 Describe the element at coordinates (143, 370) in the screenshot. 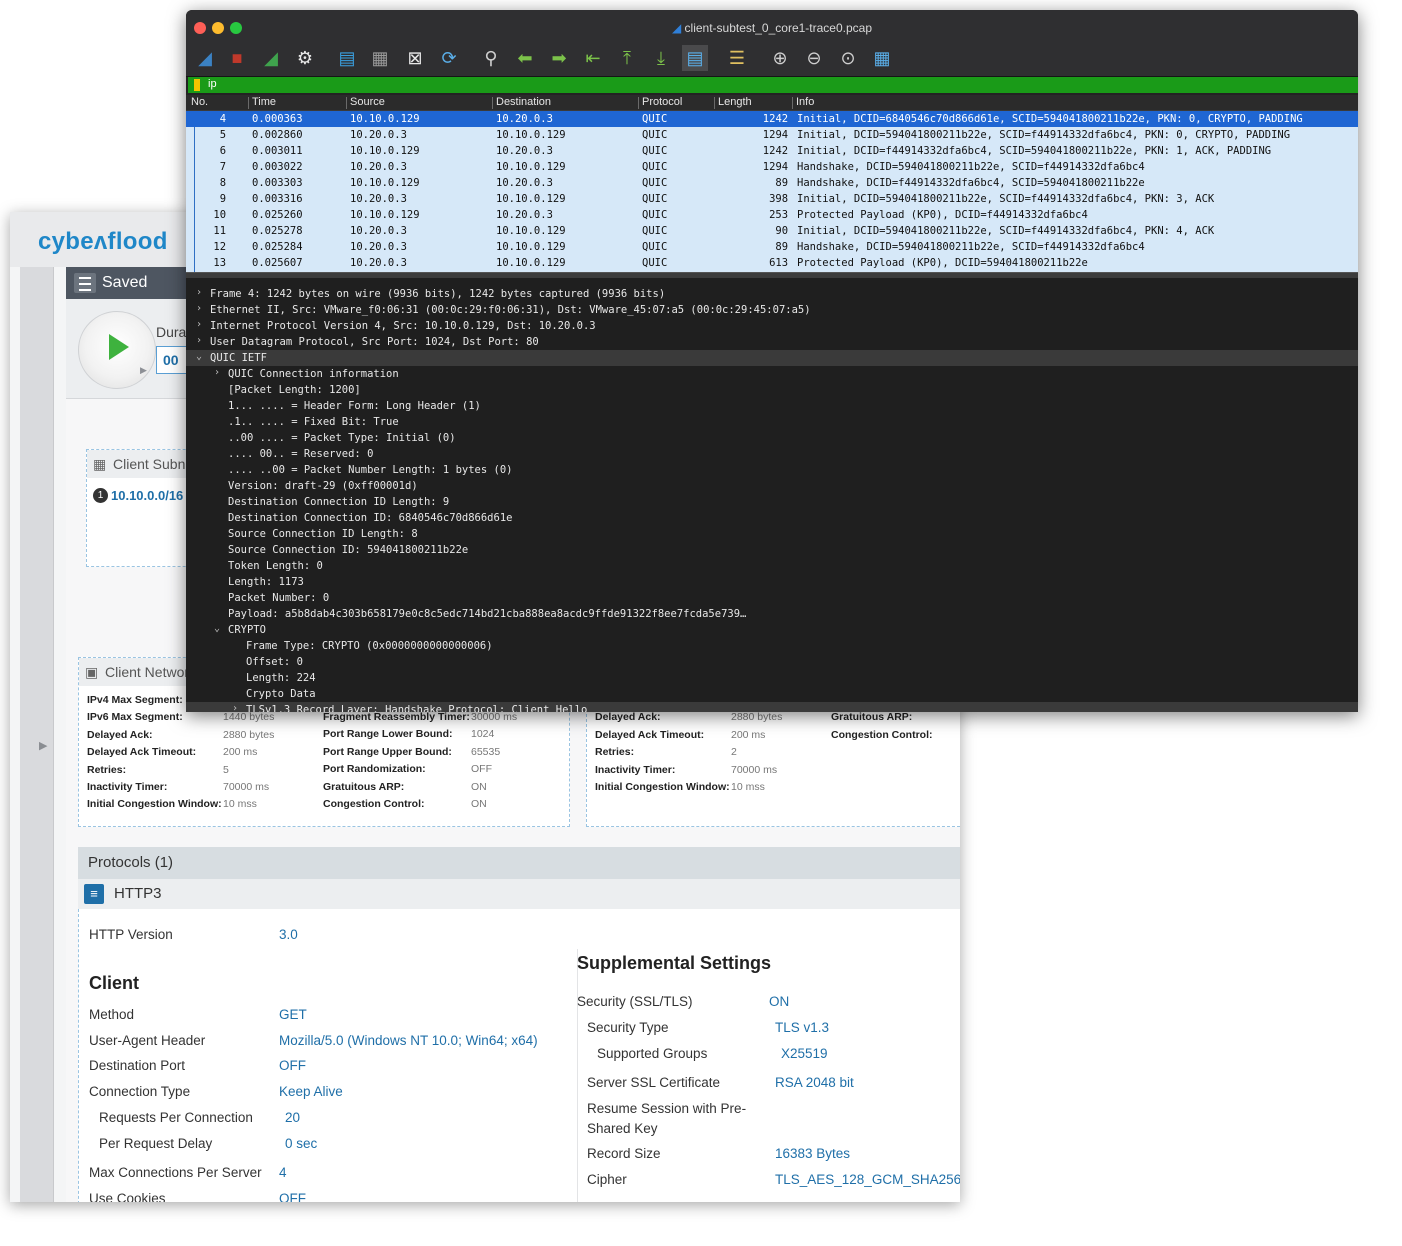

I see `play-options-caret-icon: ▶` at that location.